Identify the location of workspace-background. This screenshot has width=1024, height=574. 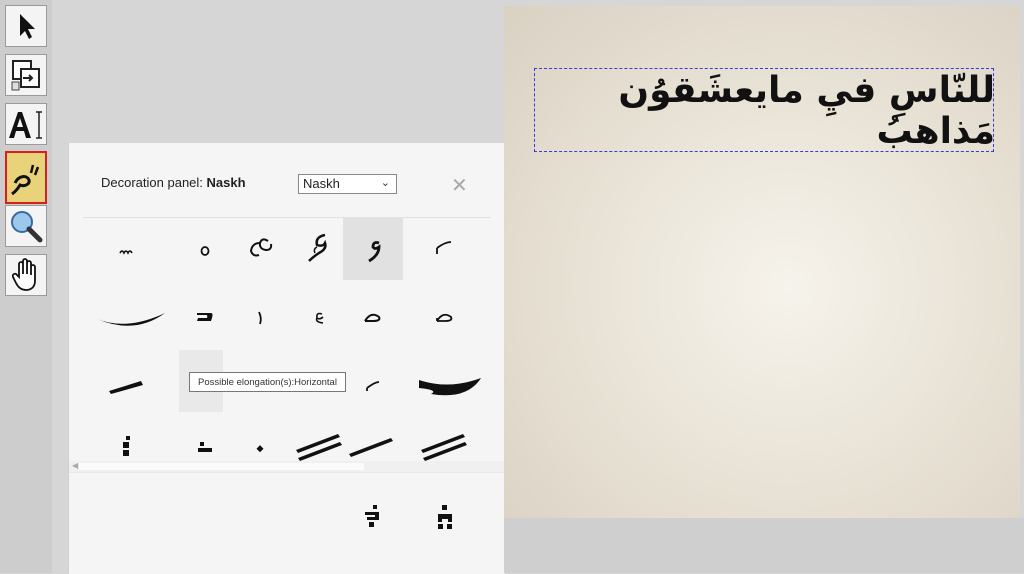
(278, 71).